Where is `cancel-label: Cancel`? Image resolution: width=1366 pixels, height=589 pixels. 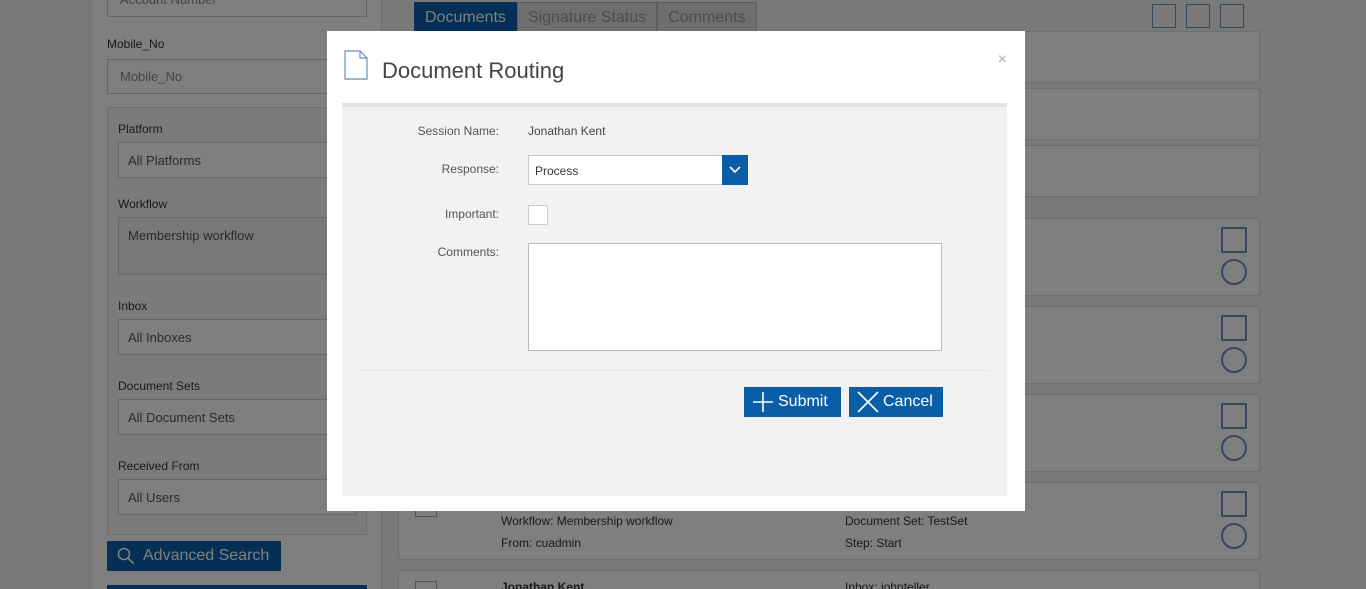 cancel-label: Cancel is located at coordinates (908, 401).